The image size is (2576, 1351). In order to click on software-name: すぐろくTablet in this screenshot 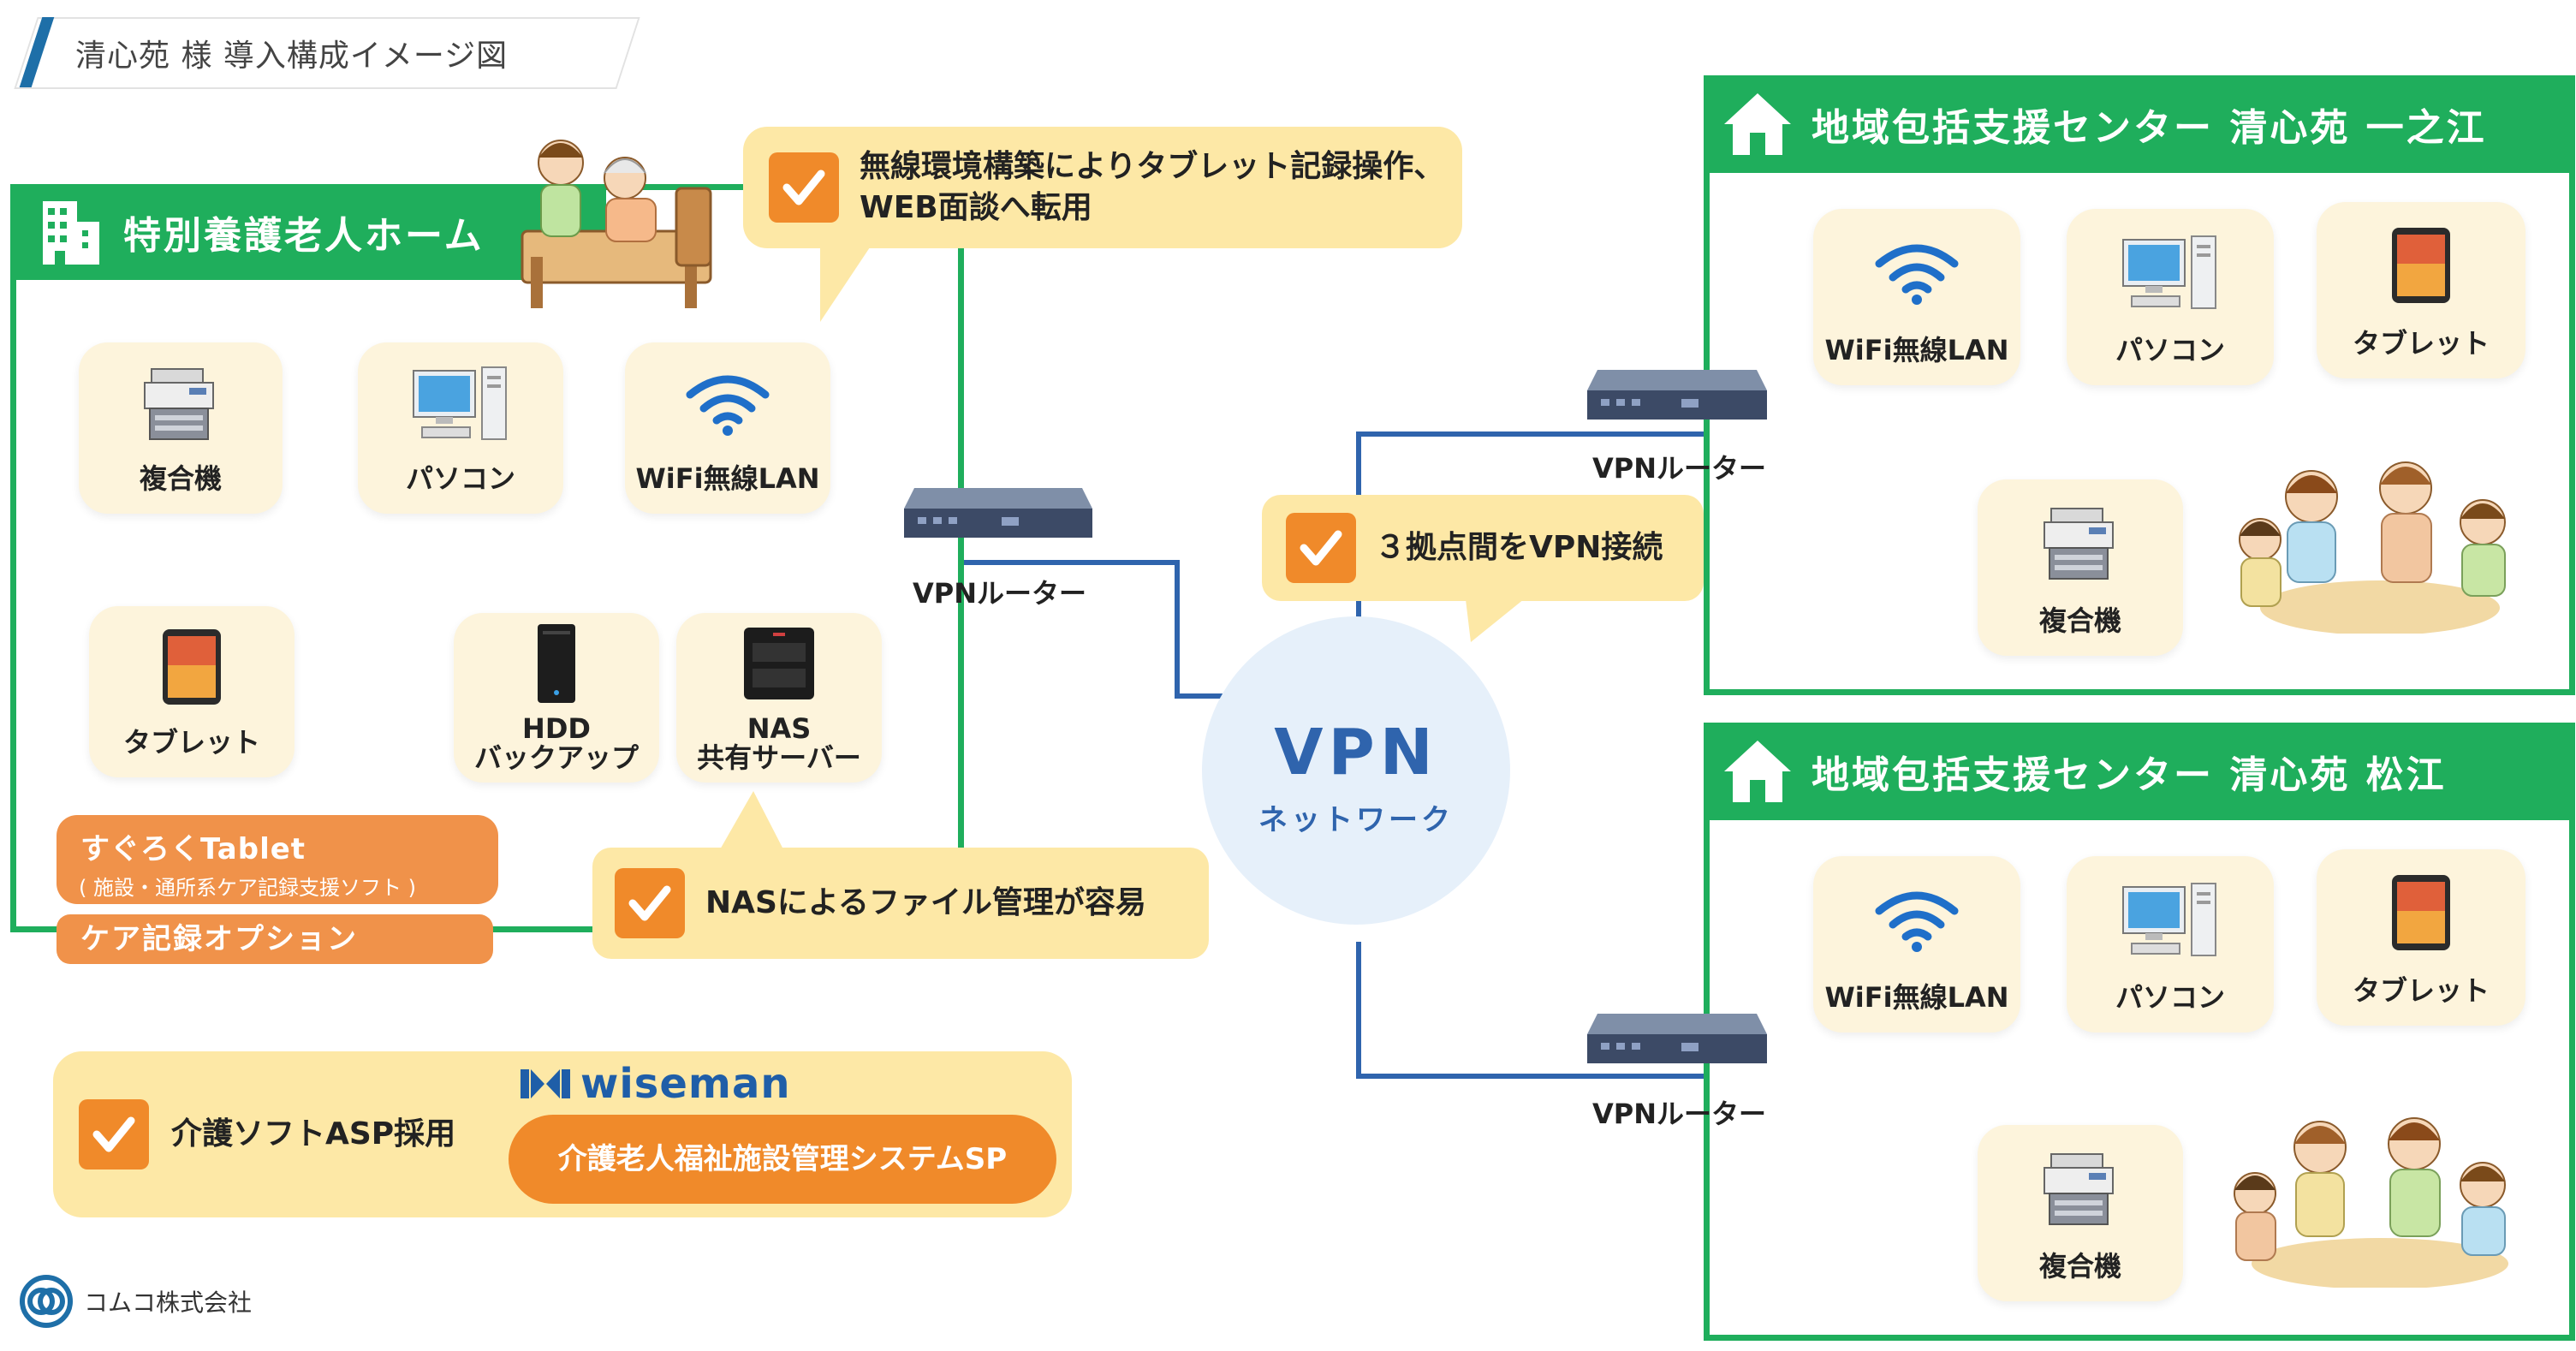, I will do `click(193, 849)`.